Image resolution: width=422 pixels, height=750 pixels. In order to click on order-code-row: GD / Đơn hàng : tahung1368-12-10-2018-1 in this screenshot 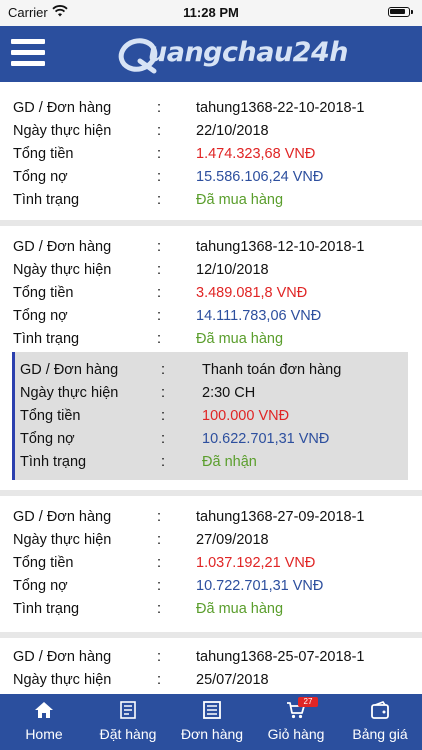, I will do `click(211, 250)`.